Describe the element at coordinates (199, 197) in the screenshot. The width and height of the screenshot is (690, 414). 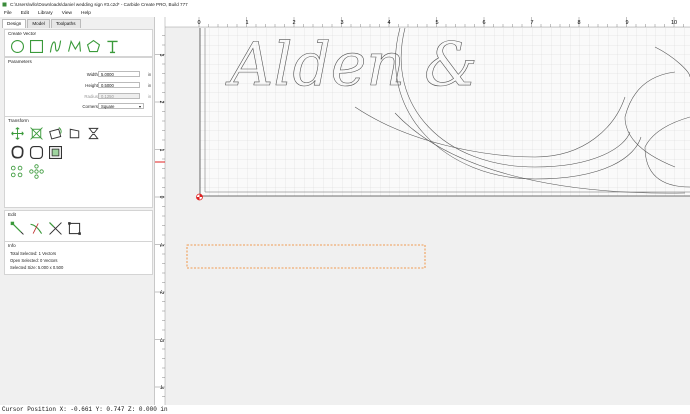
I see `origin-marker` at that location.